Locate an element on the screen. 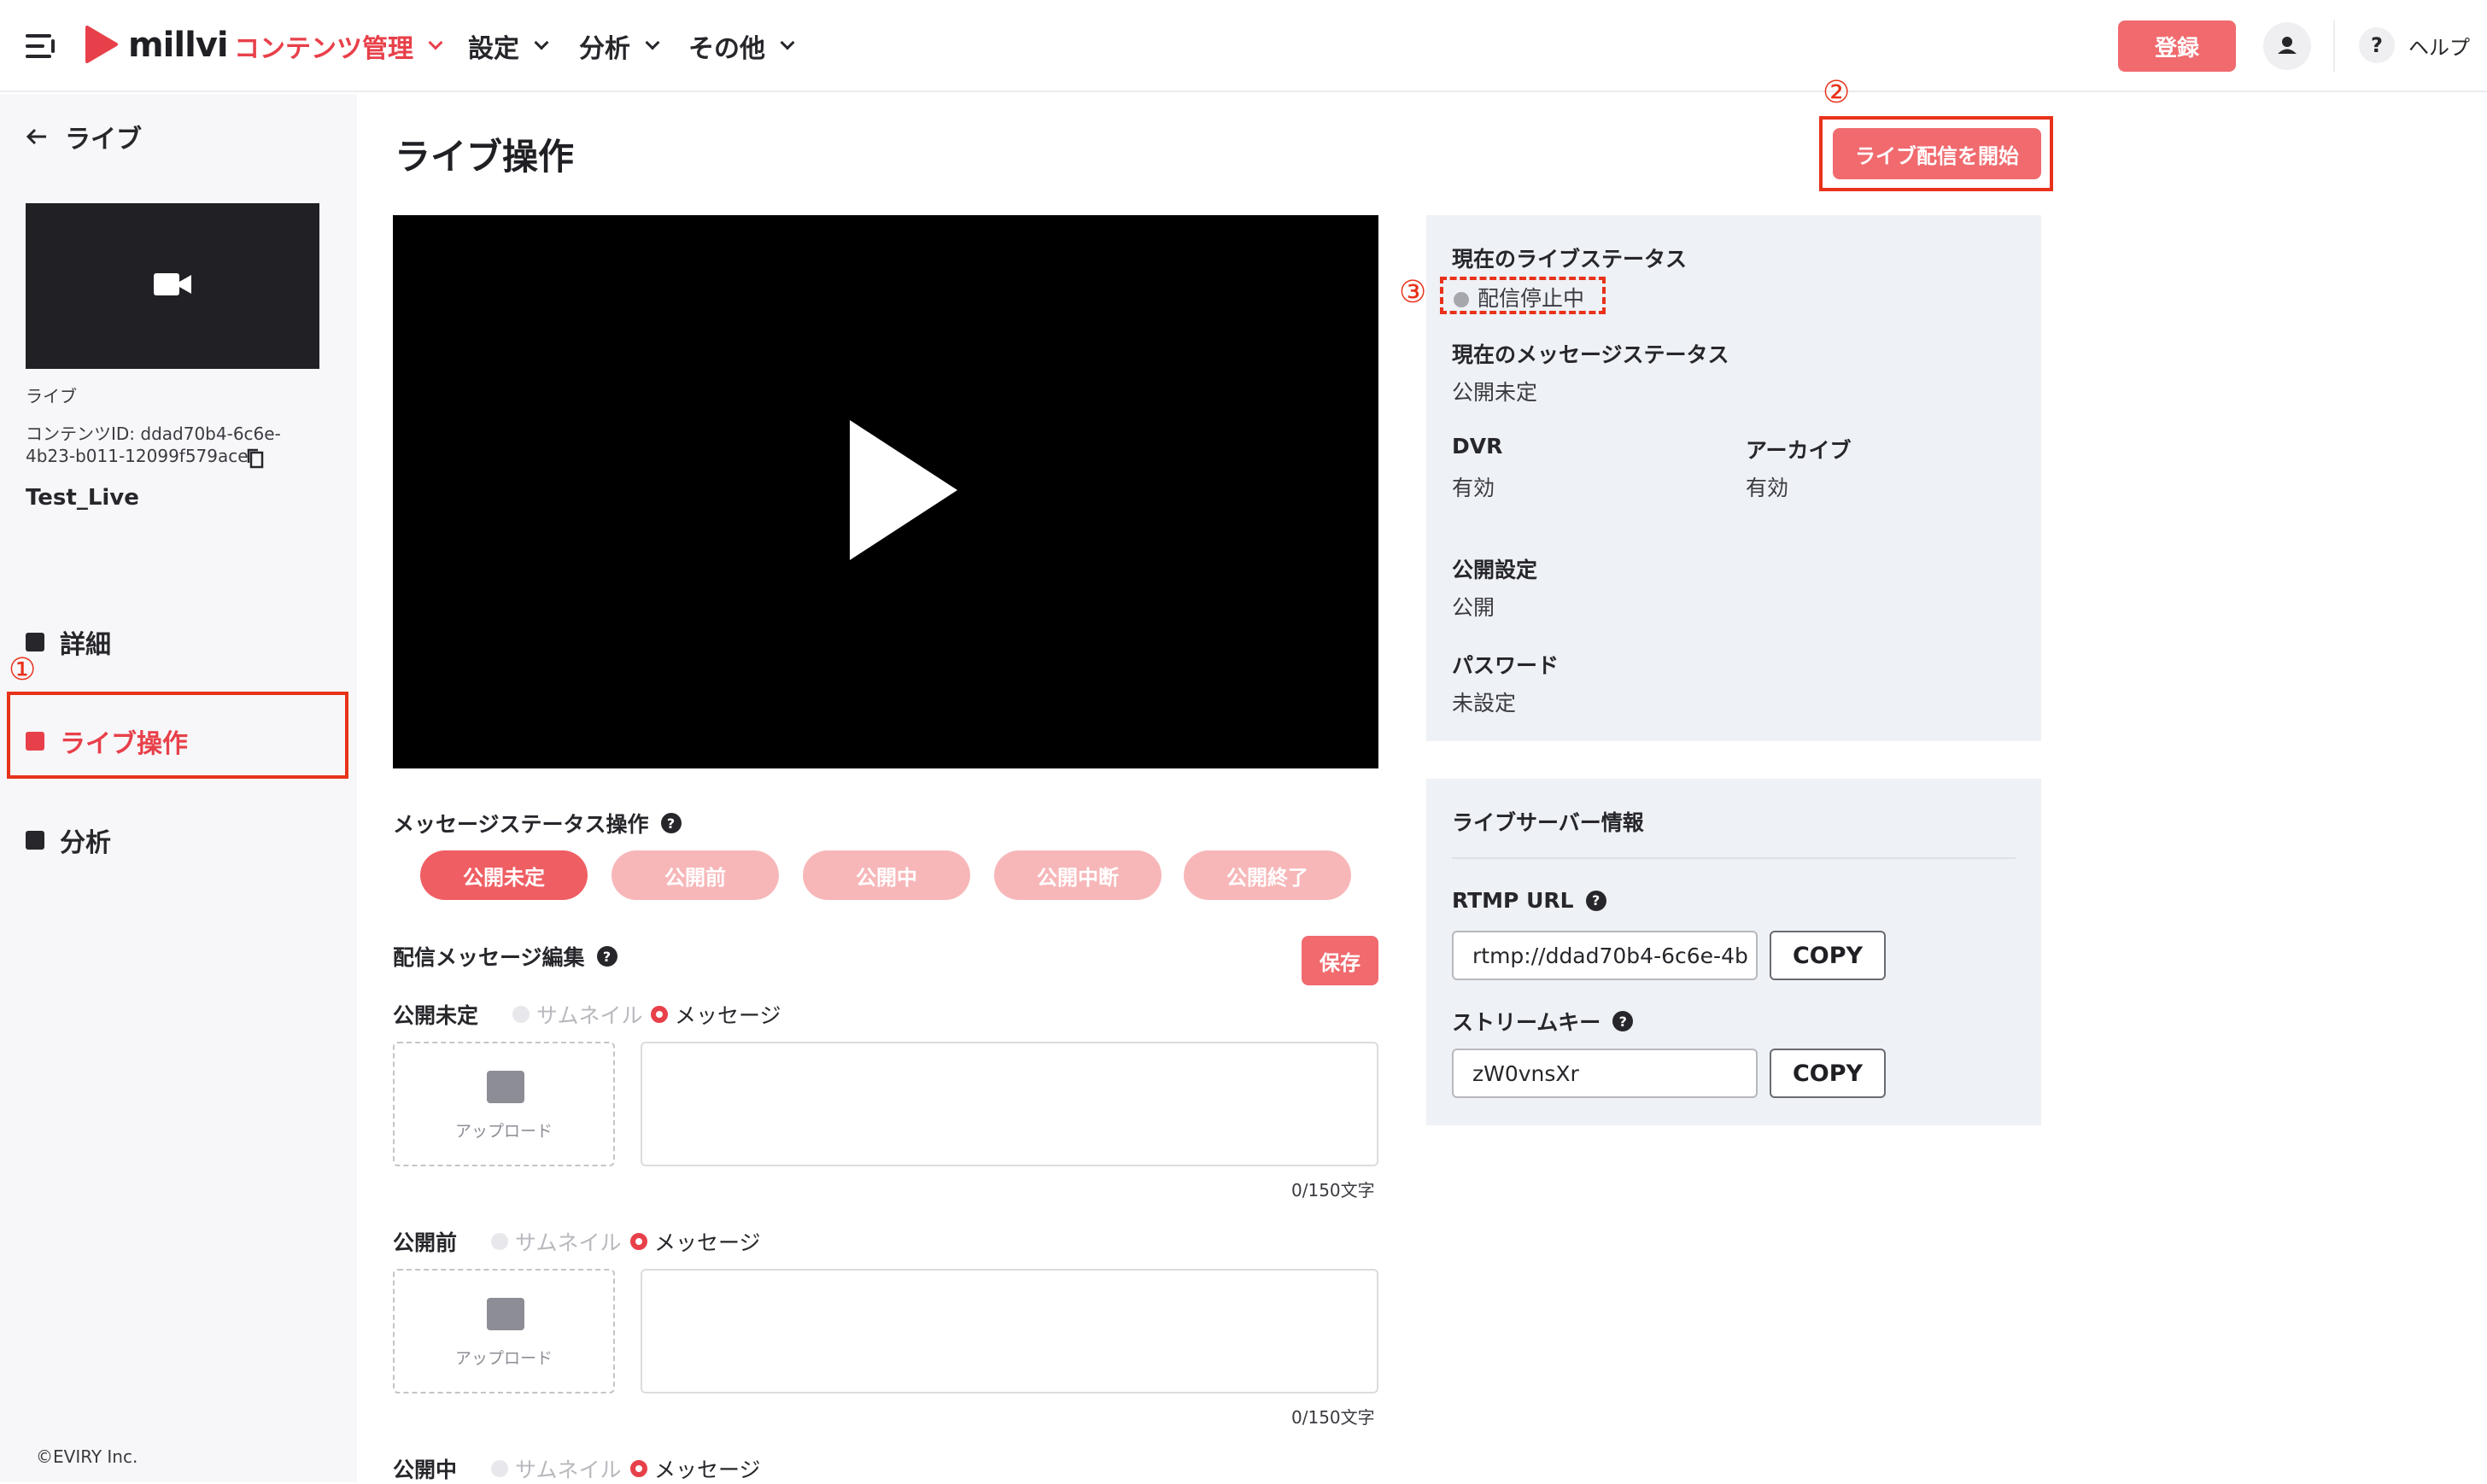 The width and height of the screenshot is (2487, 1484). block-label: 公開前 is located at coordinates (425, 1243).